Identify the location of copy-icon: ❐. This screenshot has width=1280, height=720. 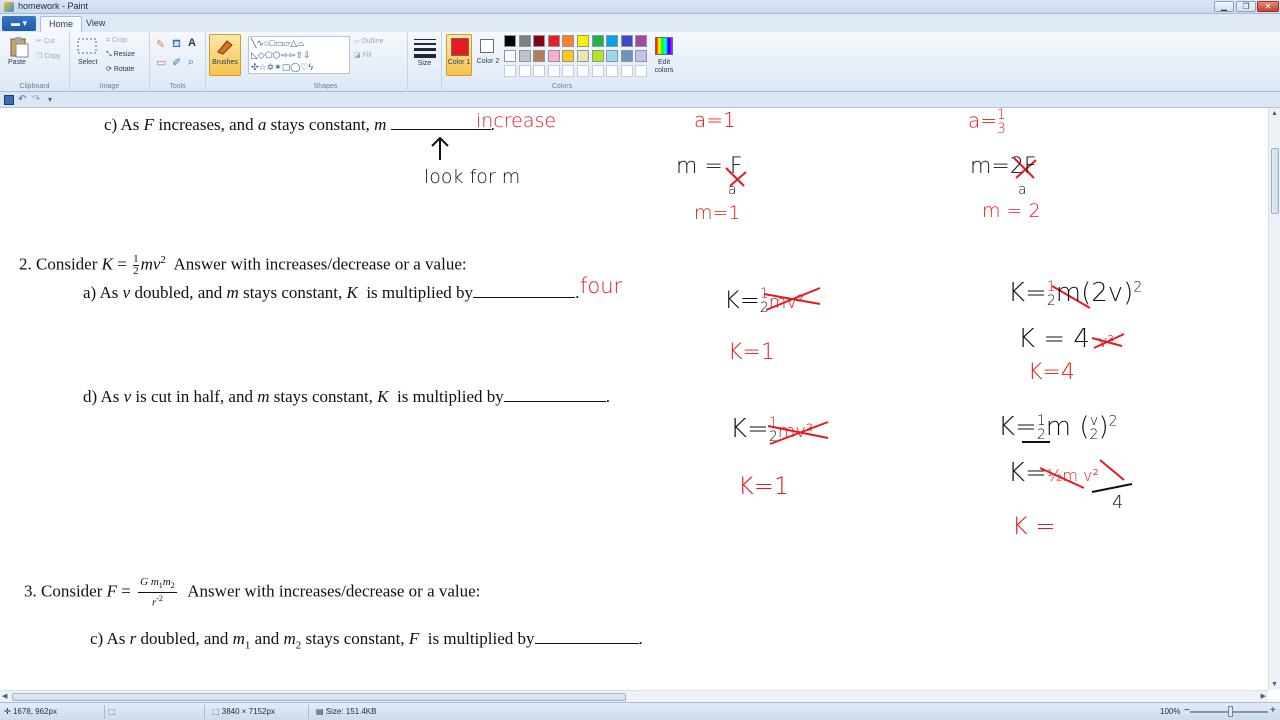
(40, 56).